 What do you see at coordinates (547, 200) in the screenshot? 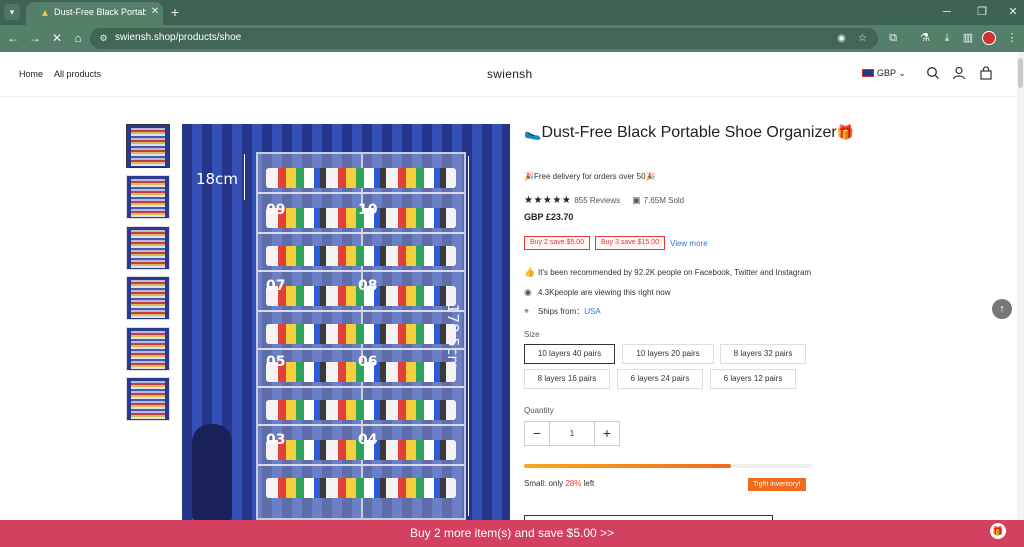
I see `star-rating: ★★★★★` at bounding box center [547, 200].